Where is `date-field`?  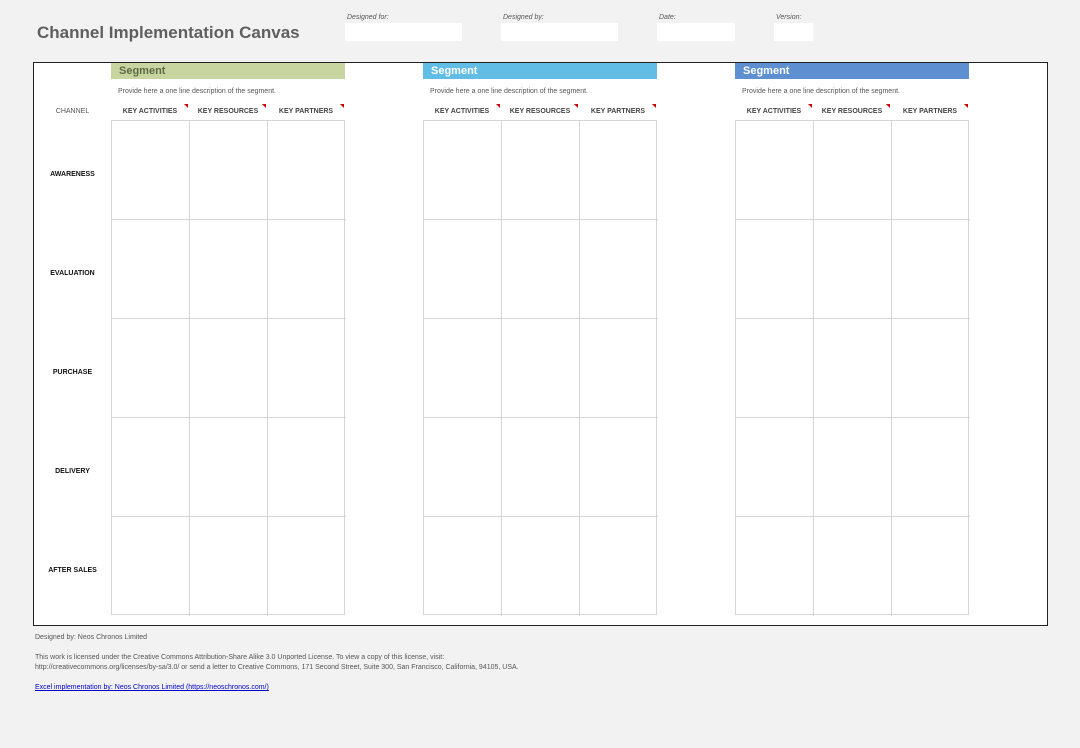 date-field is located at coordinates (696, 32).